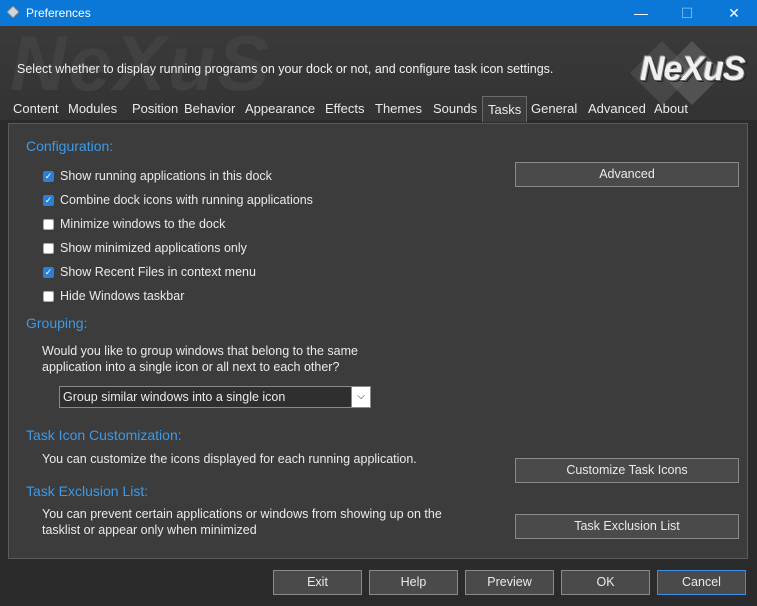  What do you see at coordinates (701, 582) in the screenshot?
I see `cancel-button: Cancel` at bounding box center [701, 582].